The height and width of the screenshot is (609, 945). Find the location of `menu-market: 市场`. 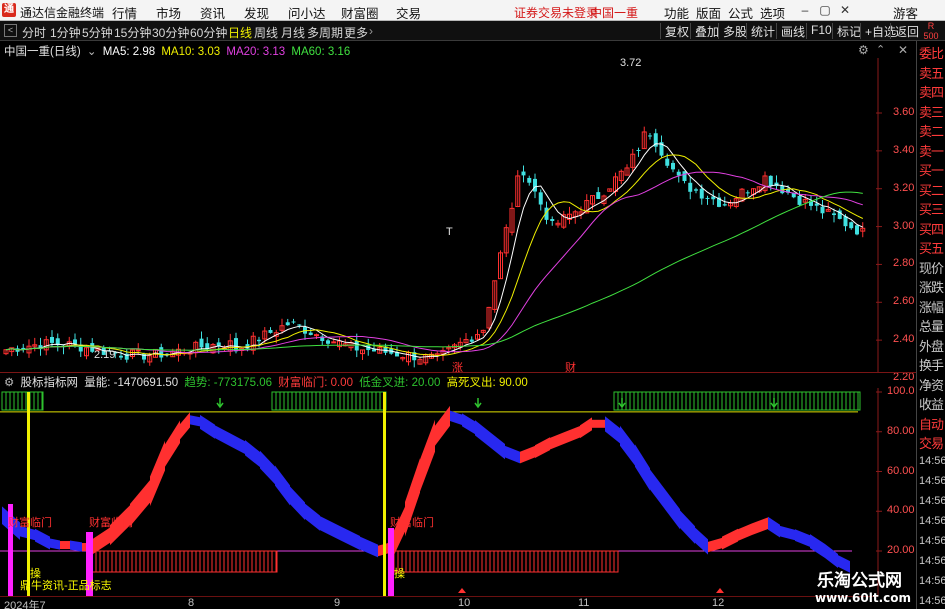

menu-market: 市场 is located at coordinates (168, 12).